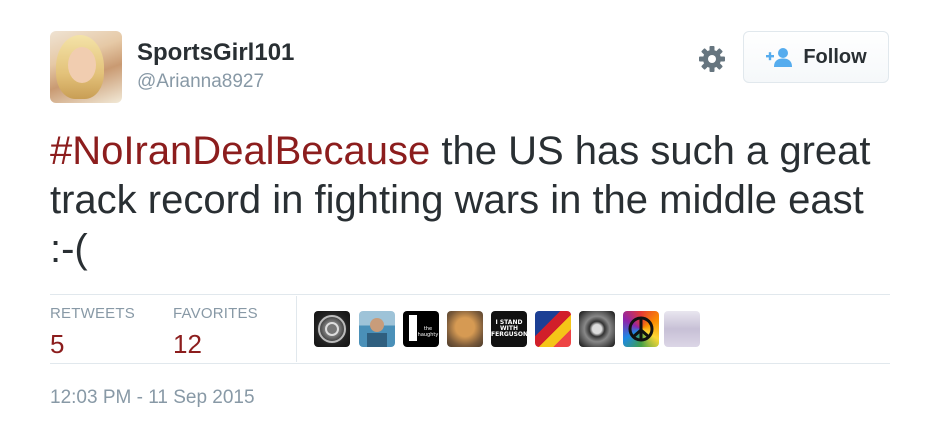 The width and height of the screenshot is (937, 426). What do you see at coordinates (215, 313) in the screenshot?
I see `favorites-label: FAVORITES` at bounding box center [215, 313].